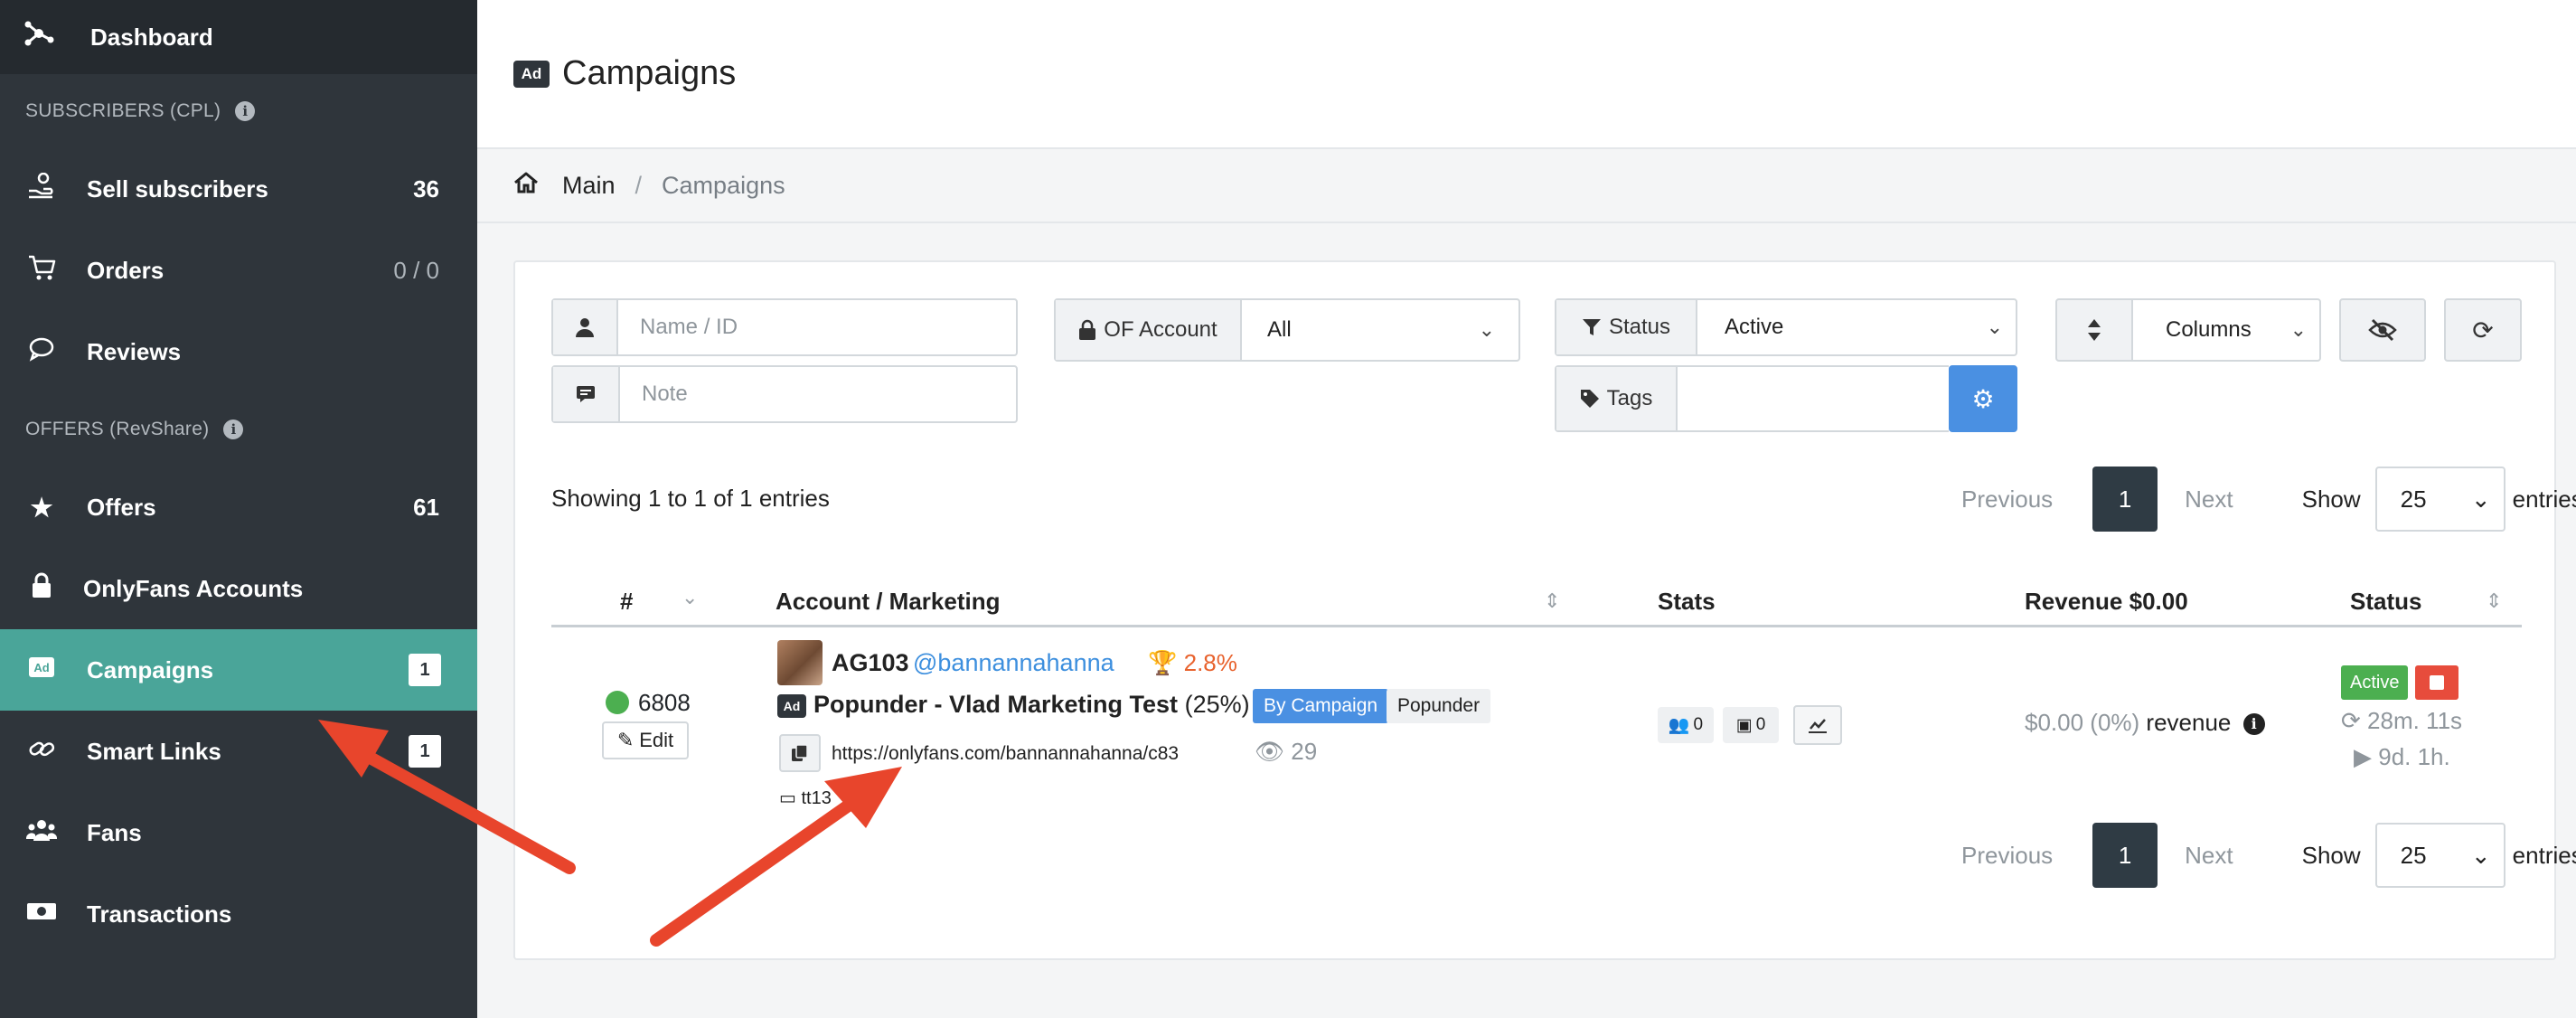  I want to click on sidebar-item-onlyfans-accounts: OnlyFans Accounts, so click(239, 589).